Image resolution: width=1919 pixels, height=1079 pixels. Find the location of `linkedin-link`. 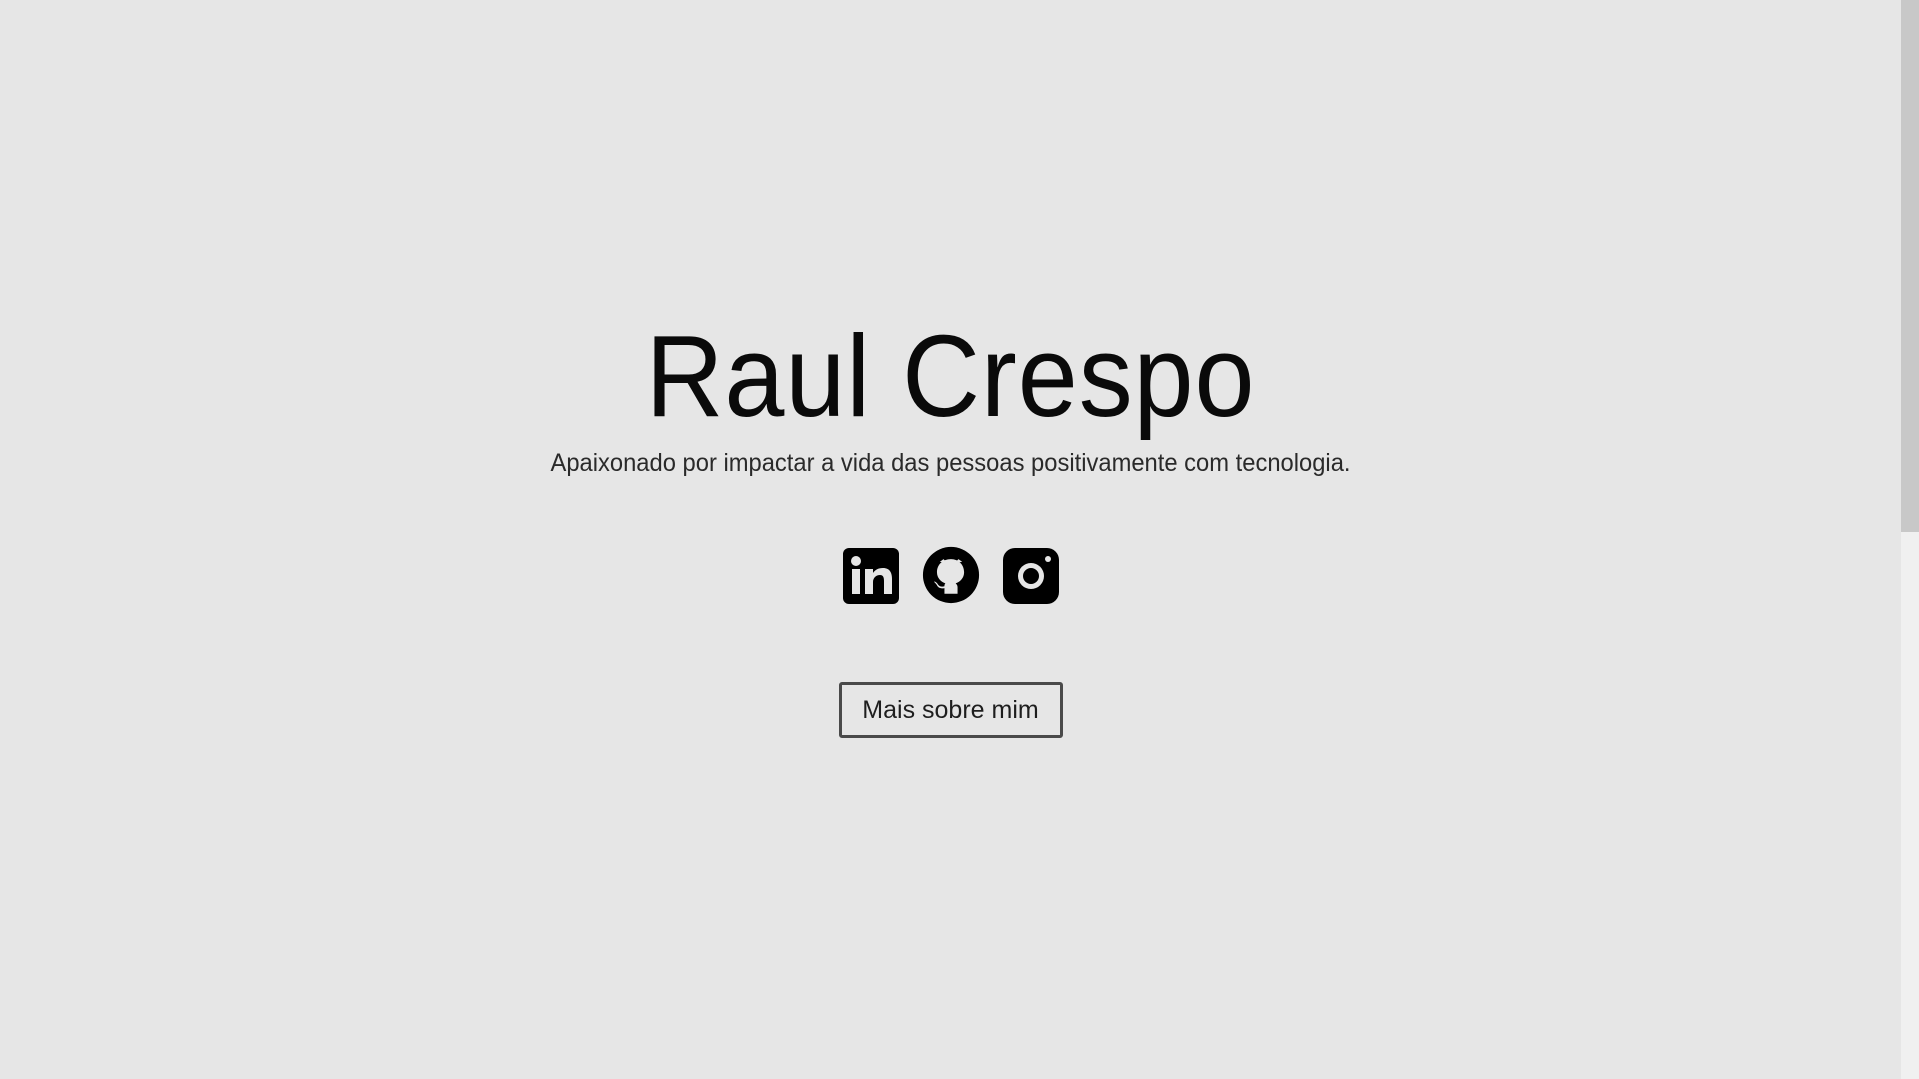

linkedin-link is located at coordinates (871, 575).